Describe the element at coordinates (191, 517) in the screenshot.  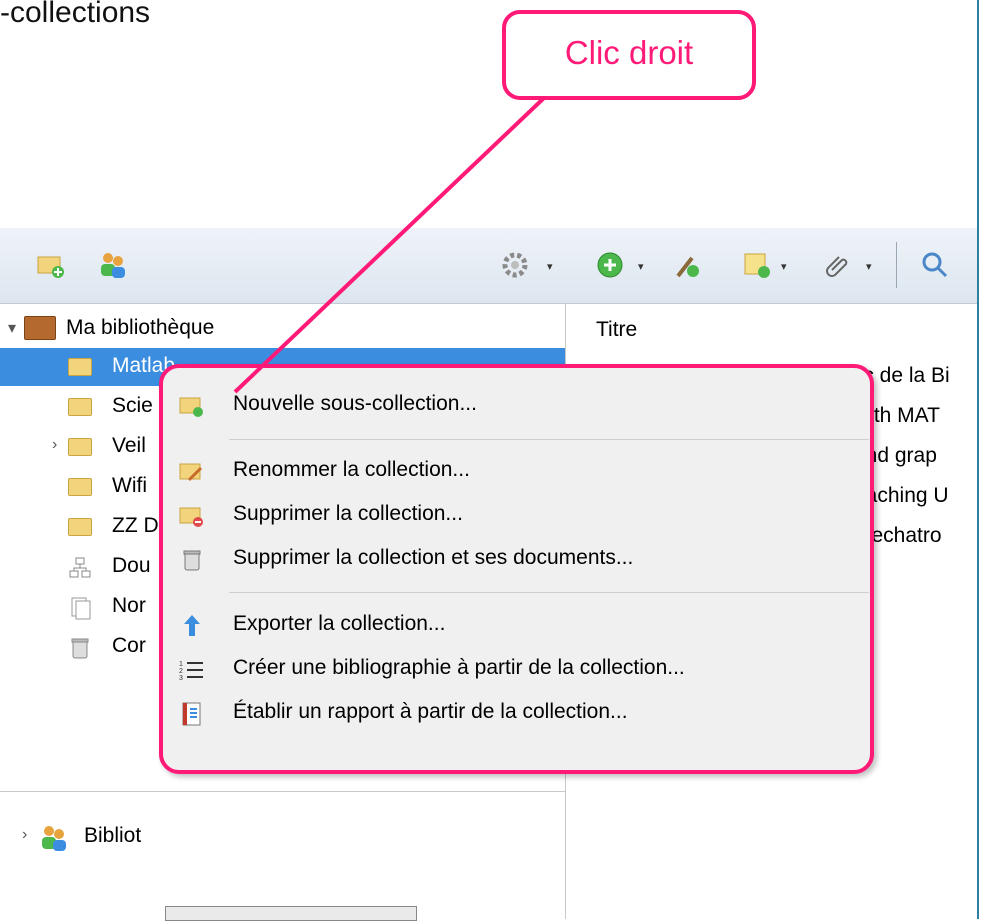
I see `delete-folder-icon` at that location.